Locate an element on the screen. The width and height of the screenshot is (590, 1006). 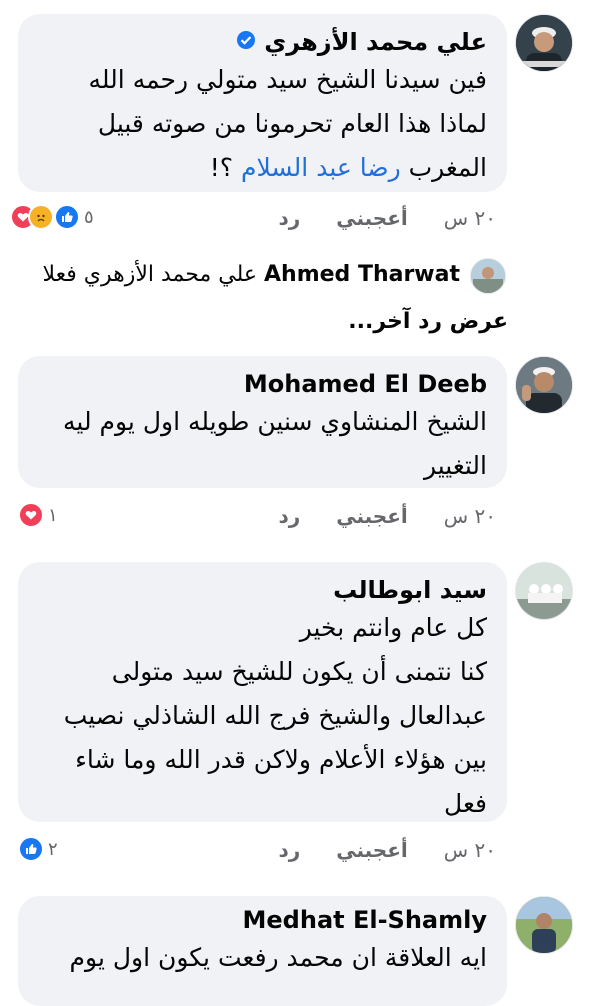
reaction-summary: ٥ is located at coordinates (52, 217).